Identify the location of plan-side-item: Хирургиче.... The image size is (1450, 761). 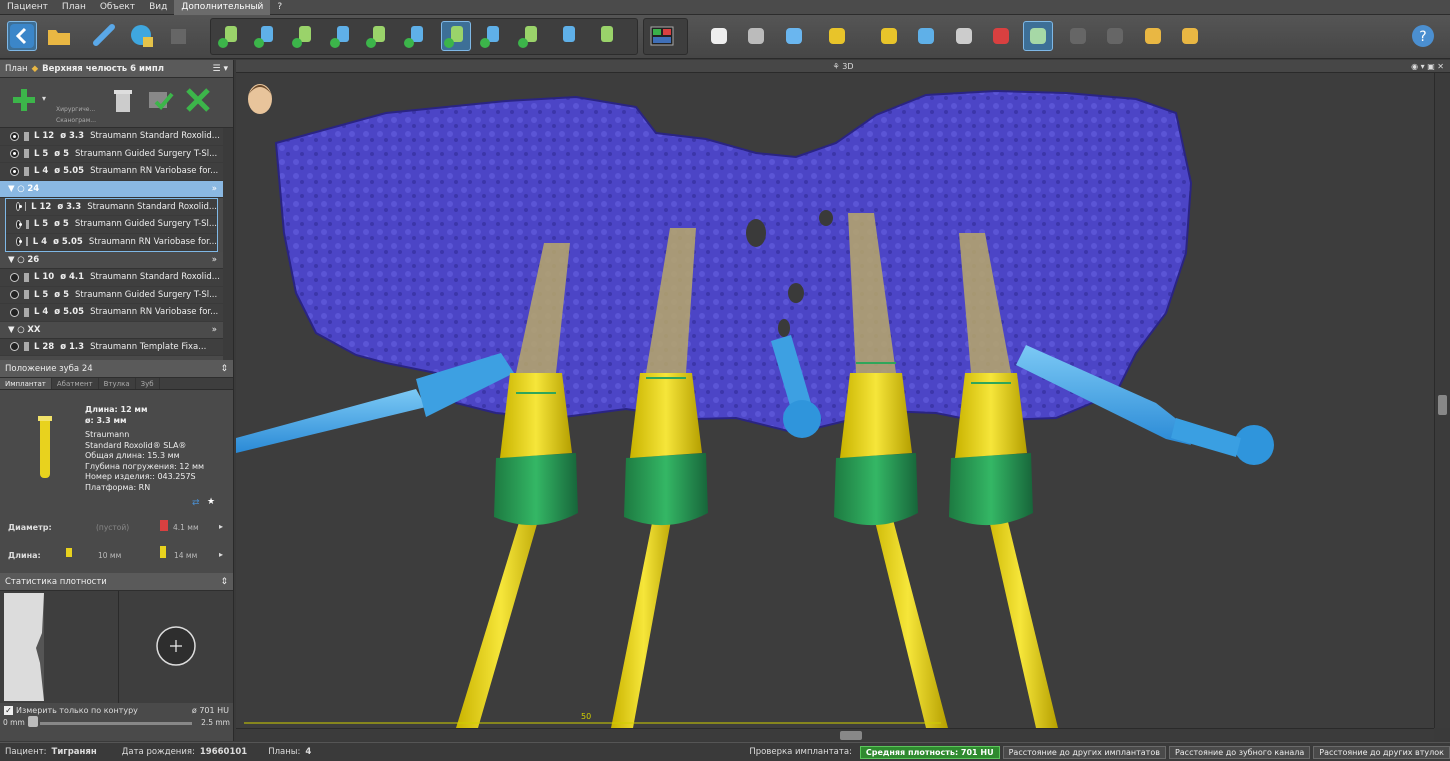
(76, 109).